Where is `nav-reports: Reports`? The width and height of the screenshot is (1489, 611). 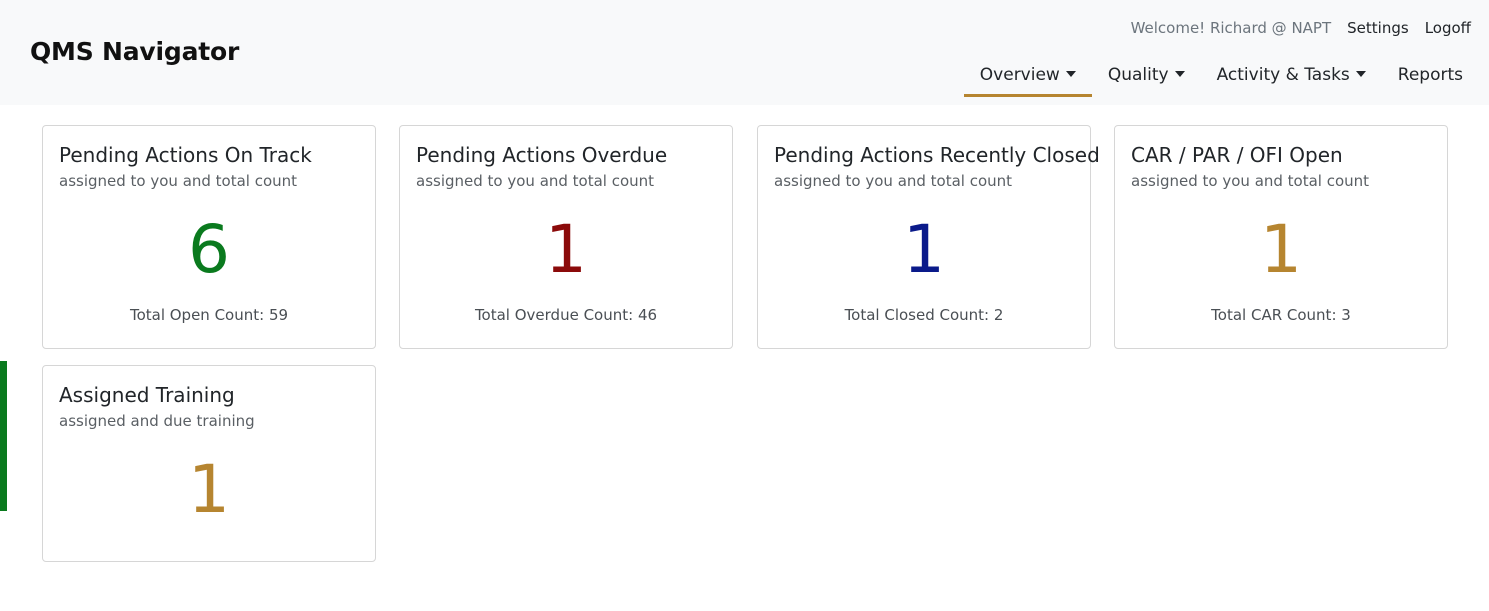
nav-reports: Reports is located at coordinates (1430, 76).